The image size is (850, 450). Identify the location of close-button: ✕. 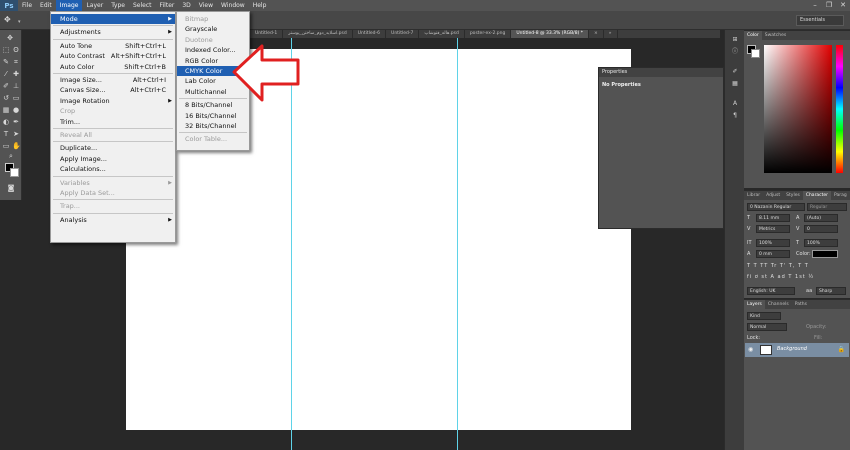
(843, 5).